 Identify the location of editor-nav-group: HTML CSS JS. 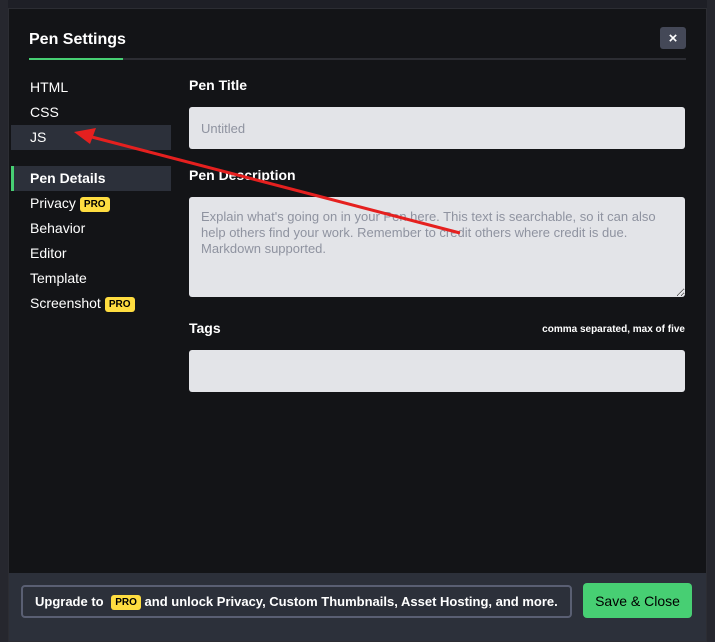
(91, 112).